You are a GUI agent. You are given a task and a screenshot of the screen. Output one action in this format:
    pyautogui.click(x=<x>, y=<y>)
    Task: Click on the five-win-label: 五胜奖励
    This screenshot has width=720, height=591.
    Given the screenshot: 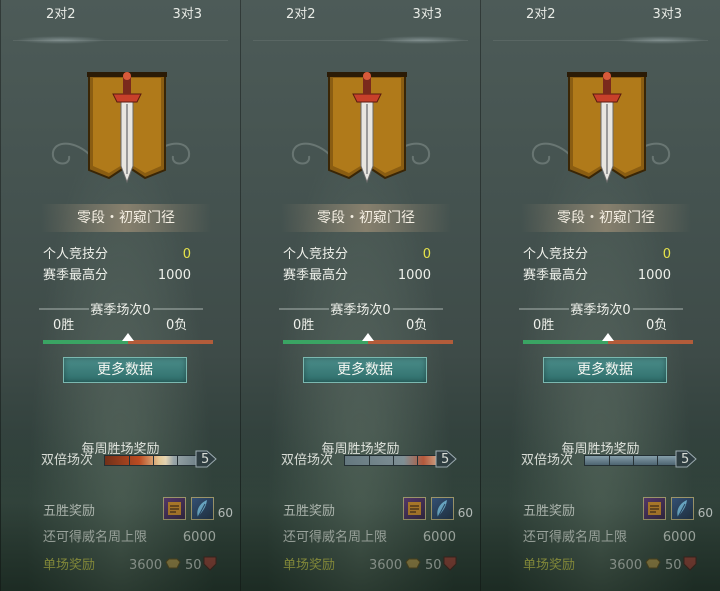 What is the action you would take?
    pyautogui.click(x=309, y=511)
    